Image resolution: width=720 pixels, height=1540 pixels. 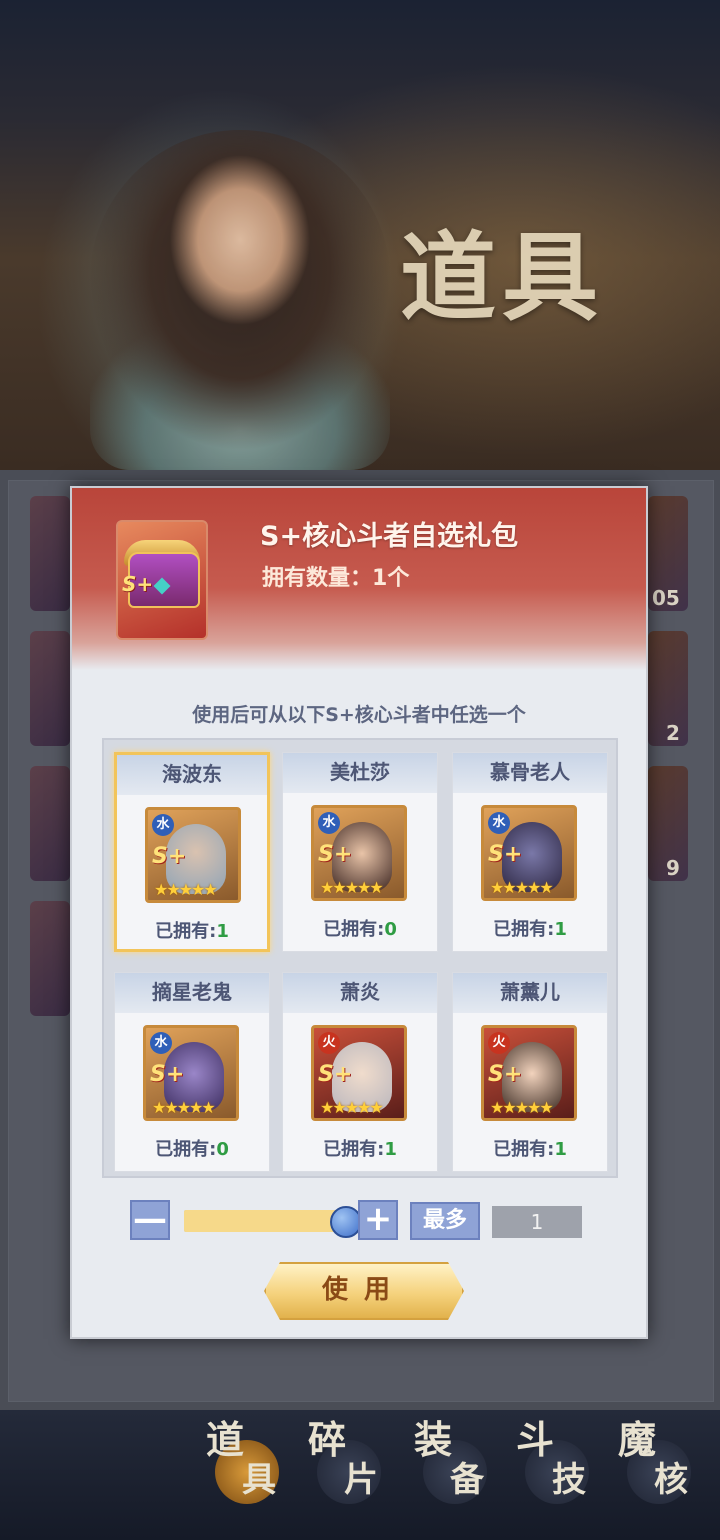 I want to click on tab-label: 碎, so click(x=327, y=1439).